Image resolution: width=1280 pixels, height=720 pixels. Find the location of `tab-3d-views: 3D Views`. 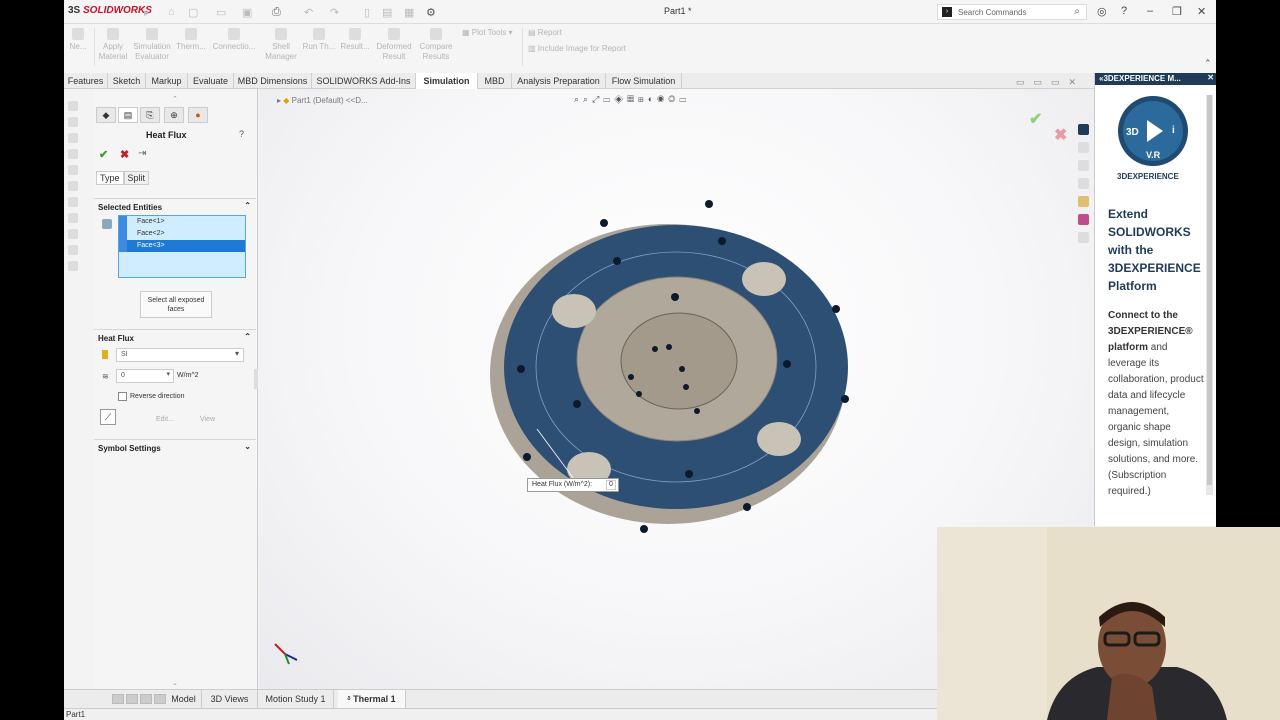

tab-3d-views: 3D Views is located at coordinates (230, 699).